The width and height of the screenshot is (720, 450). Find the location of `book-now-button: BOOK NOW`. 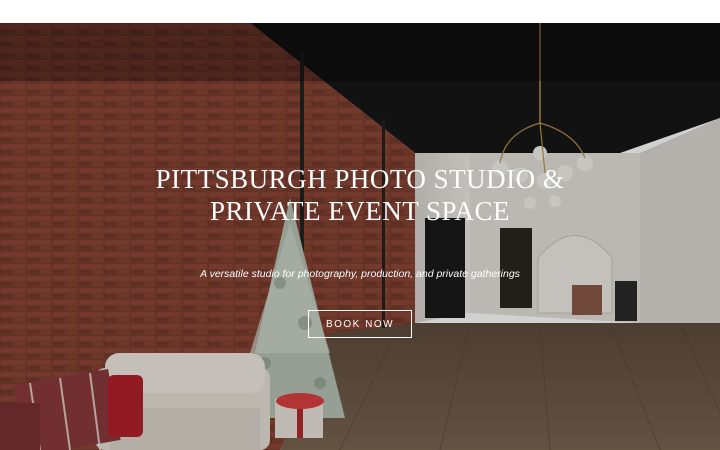

book-now-button: BOOK NOW is located at coordinates (360, 324).